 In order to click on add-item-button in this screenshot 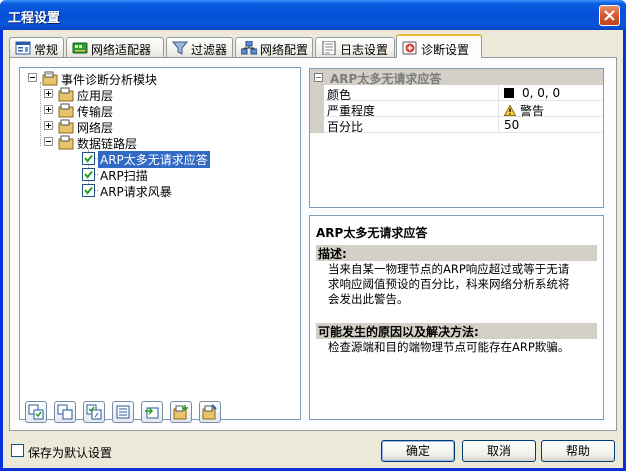, I will do `click(181, 412)`.